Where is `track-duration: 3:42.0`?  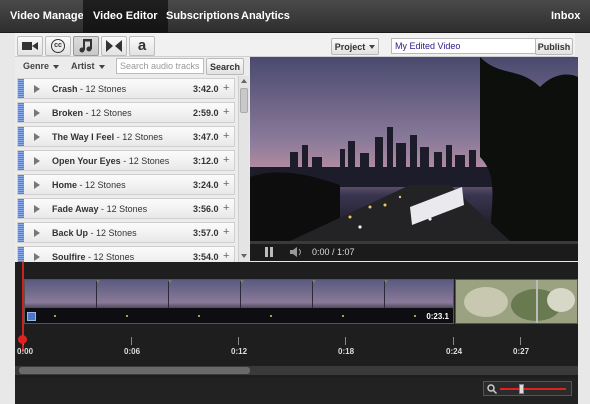
track-duration: 3:42.0 is located at coordinates (206, 89).